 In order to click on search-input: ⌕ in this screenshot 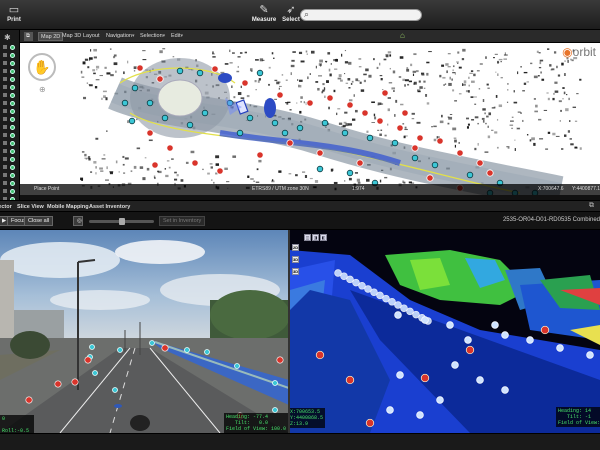, I will do `click(361, 15)`.